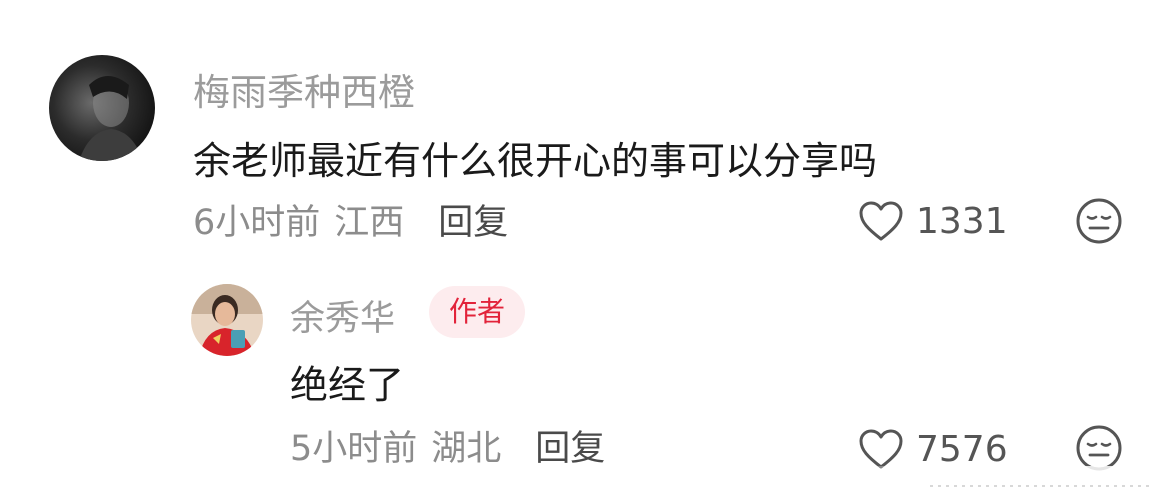  I want to click on like-button: 1331, so click(933, 221).